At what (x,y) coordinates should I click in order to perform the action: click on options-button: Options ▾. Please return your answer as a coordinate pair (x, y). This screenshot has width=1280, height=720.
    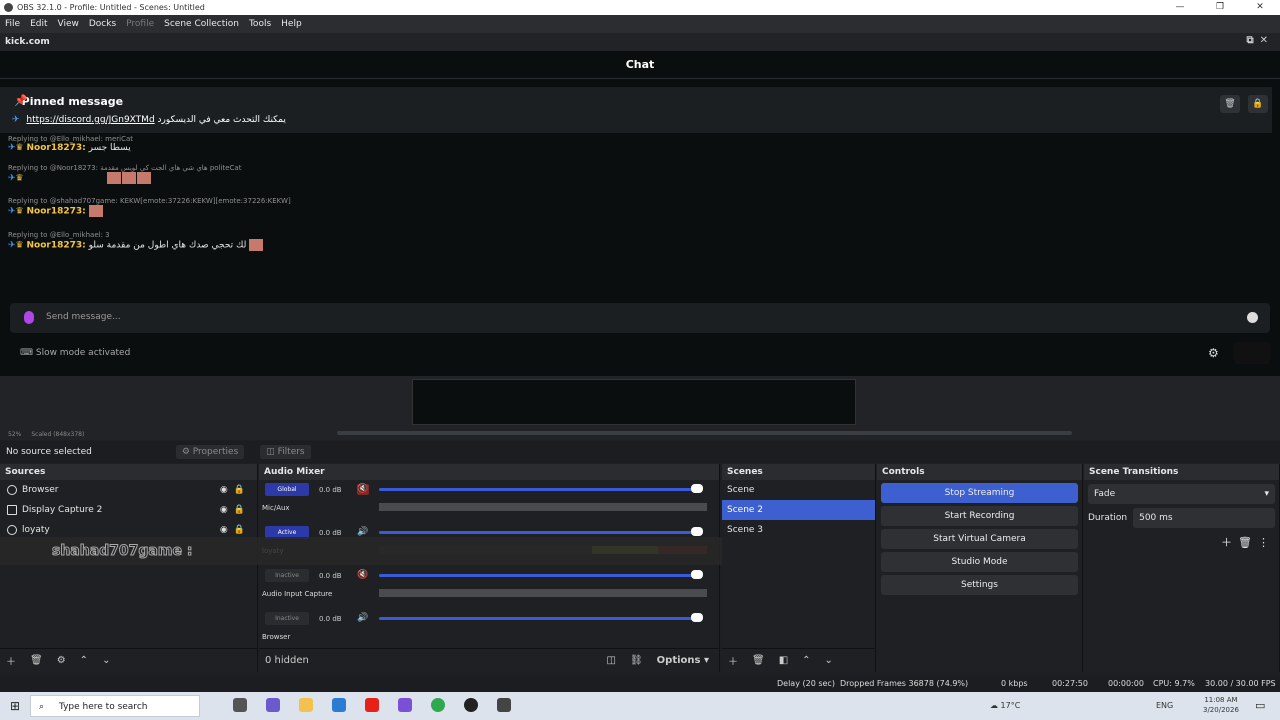
    Looking at the image, I should click on (683, 660).